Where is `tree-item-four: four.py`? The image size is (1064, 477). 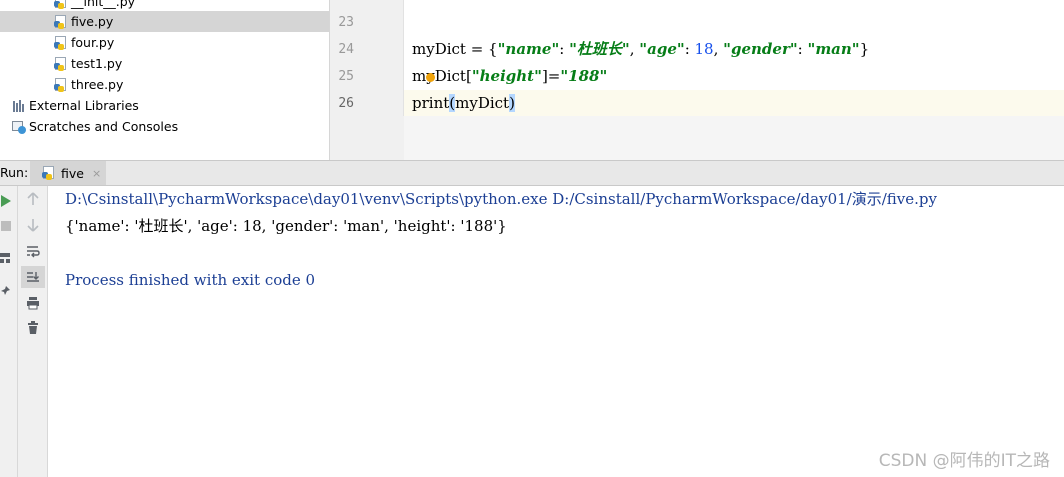 tree-item-four: four.py is located at coordinates (84, 42).